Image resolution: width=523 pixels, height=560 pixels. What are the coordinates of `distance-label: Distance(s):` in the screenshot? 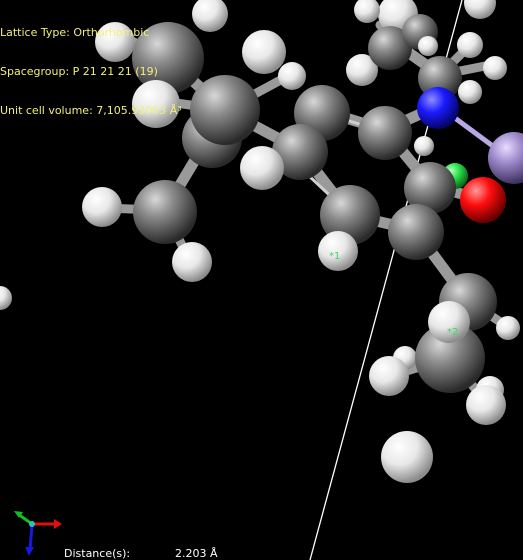 It's located at (97, 553).